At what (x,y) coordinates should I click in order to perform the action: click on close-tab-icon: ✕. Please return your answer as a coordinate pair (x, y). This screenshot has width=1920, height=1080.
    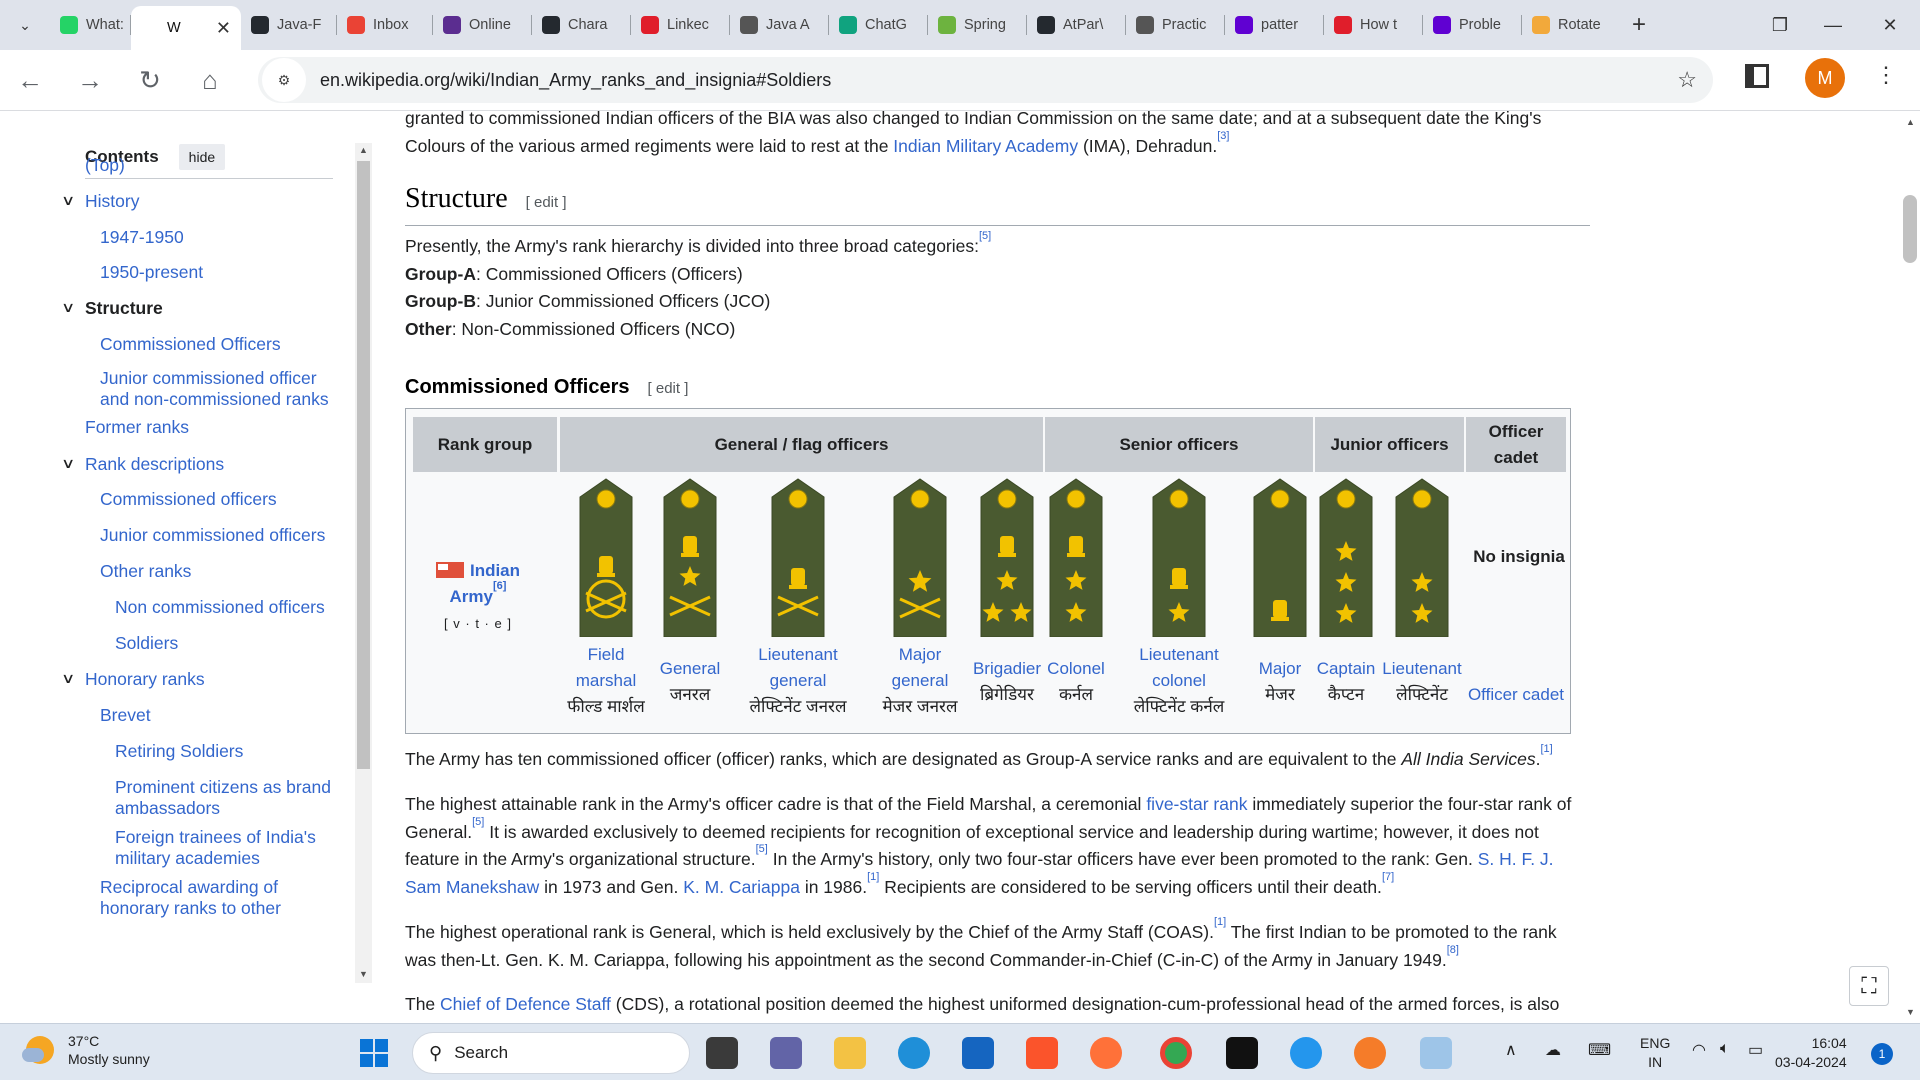
    Looking at the image, I should click on (223, 28).